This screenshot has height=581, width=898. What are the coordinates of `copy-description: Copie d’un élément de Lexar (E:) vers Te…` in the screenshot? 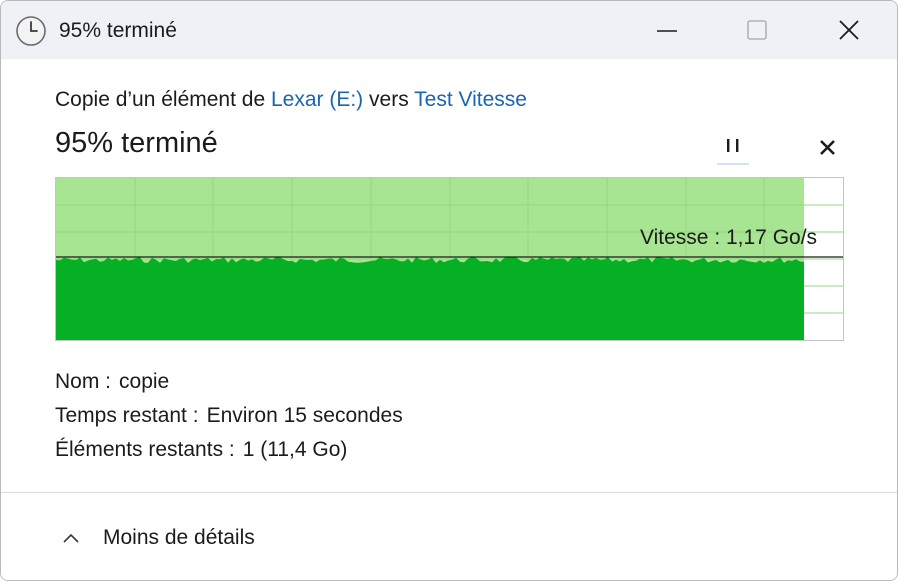 It's located at (291, 100).